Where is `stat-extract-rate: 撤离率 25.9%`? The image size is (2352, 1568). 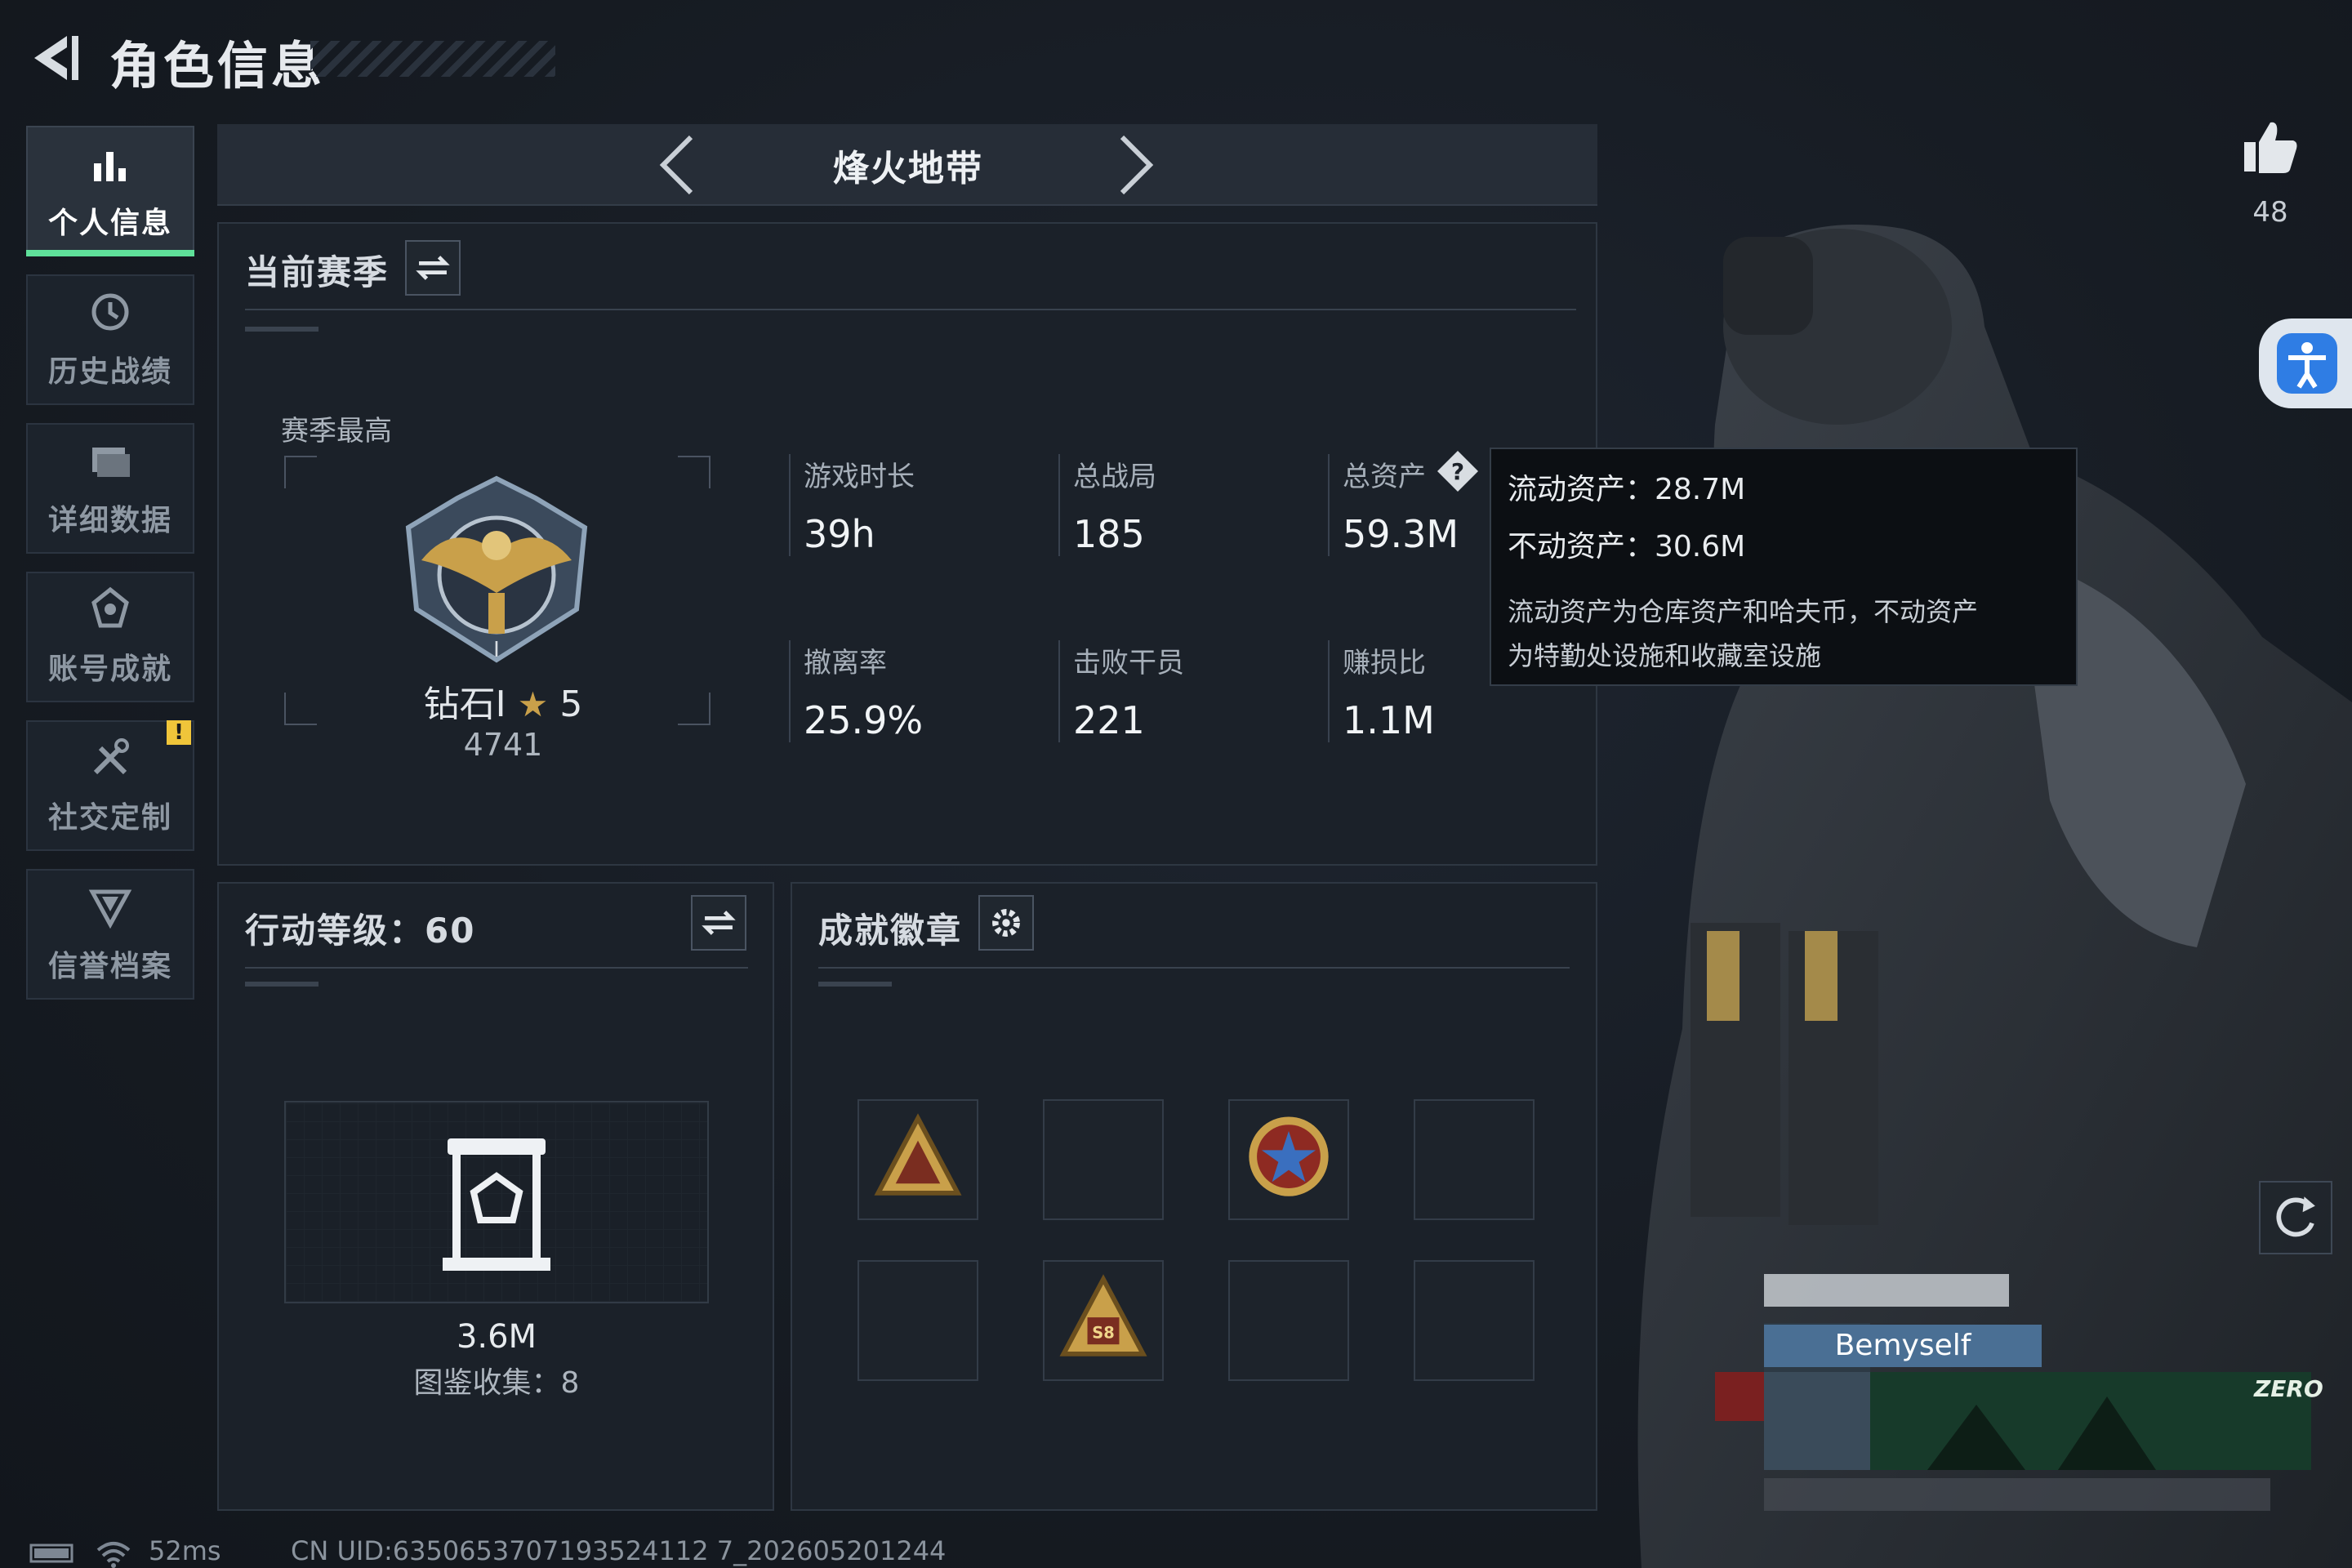
stat-extract-rate: 撤离率 25.9% is located at coordinates (856, 691).